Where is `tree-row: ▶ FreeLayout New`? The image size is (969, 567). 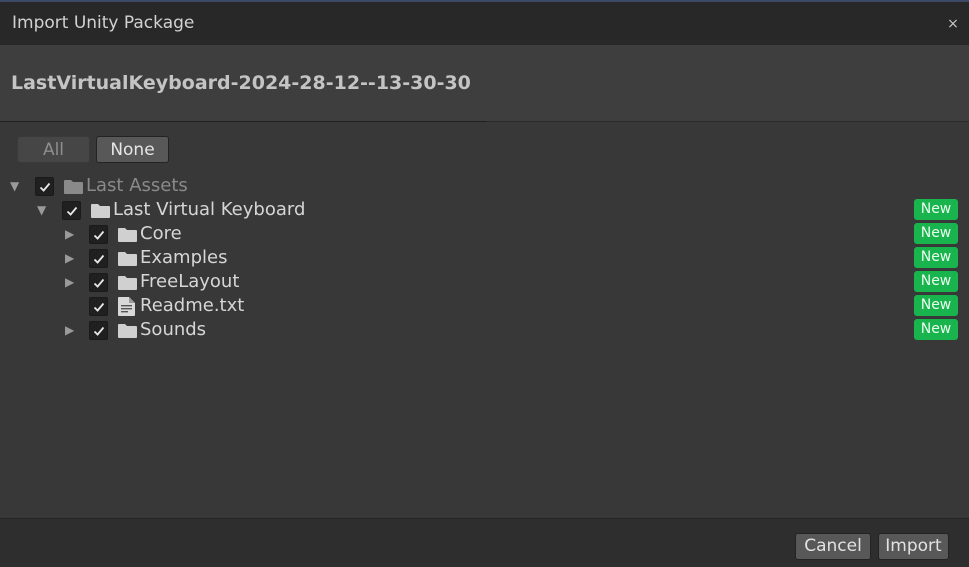 tree-row: ▶ FreeLayout New is located at coordinates (484, 282).